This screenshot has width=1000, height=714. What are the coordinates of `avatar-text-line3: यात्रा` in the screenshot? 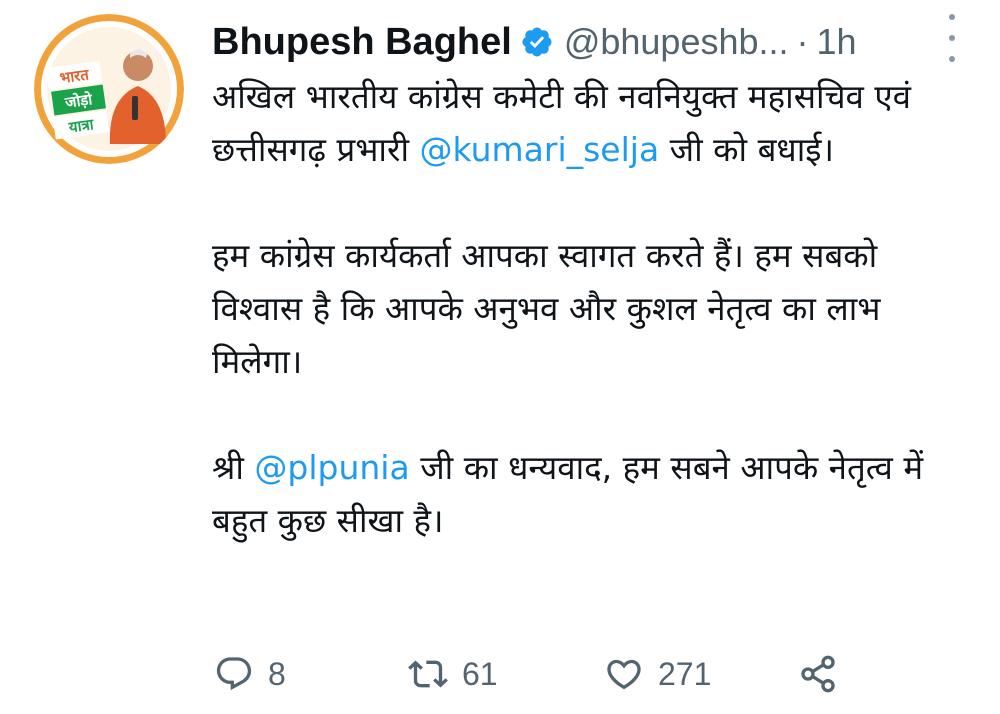 It's located at (81, 126).